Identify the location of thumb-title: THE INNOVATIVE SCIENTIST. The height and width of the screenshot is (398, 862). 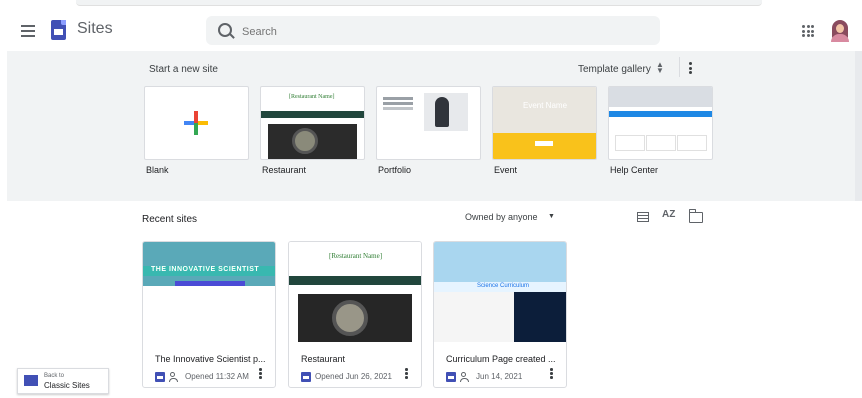
(205, 269).